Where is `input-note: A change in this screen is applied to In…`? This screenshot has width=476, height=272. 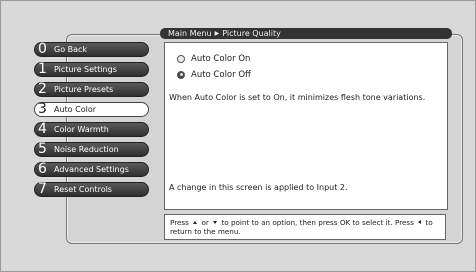 input-note: A change in this screen is applied to In… is located at coordinates (258, 187).